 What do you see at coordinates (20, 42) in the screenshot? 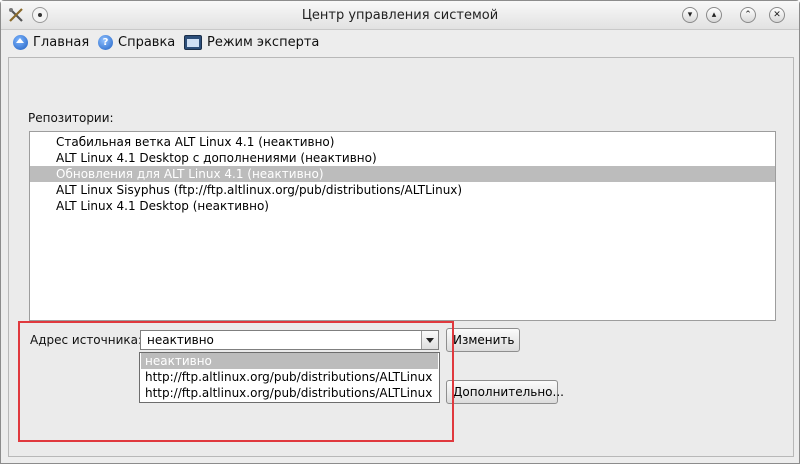
I see `home-icon` at bounding box center [20, 42].